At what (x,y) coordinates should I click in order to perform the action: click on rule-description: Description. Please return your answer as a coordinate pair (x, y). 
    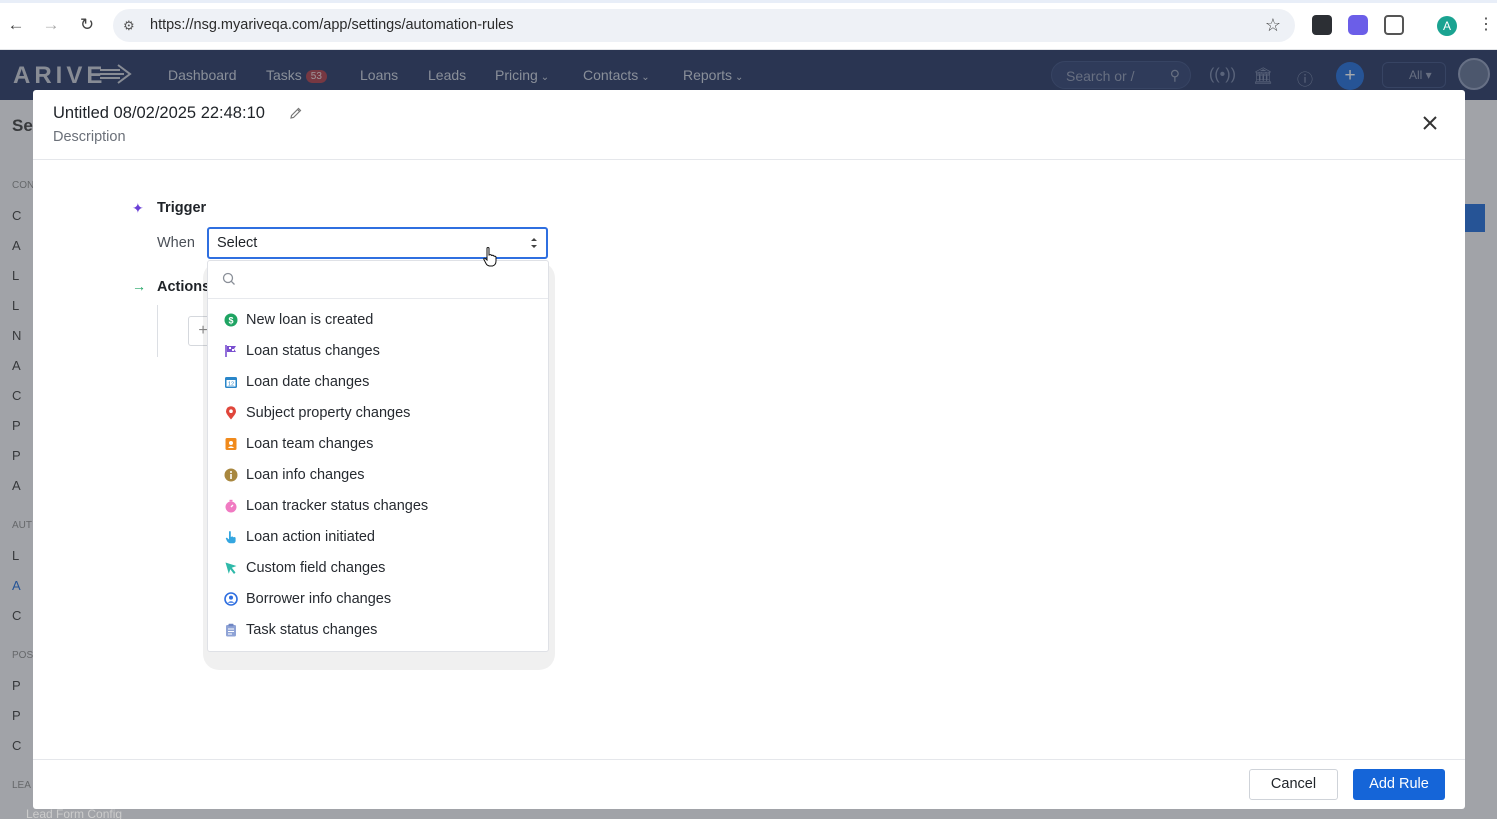
    Looking at the image, I should click on (89, 137).